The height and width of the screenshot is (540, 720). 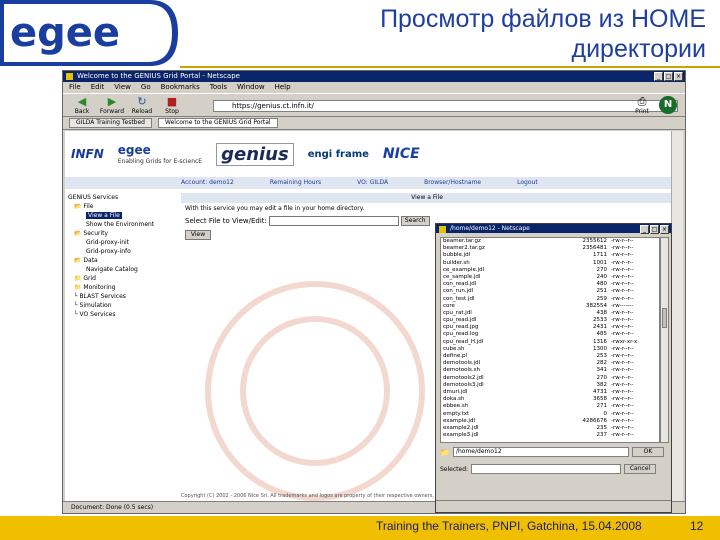 I want to click on file-row: demotools3.jdl 382 -rw-r--r--, so click(x=550, y=385).